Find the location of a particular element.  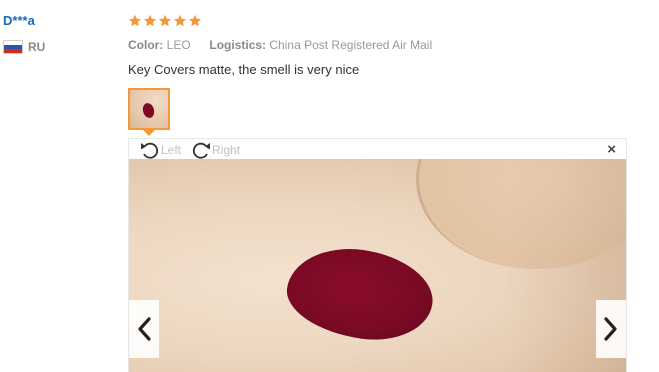

rotate-right-button: Right is located at coordinates (215, 150).